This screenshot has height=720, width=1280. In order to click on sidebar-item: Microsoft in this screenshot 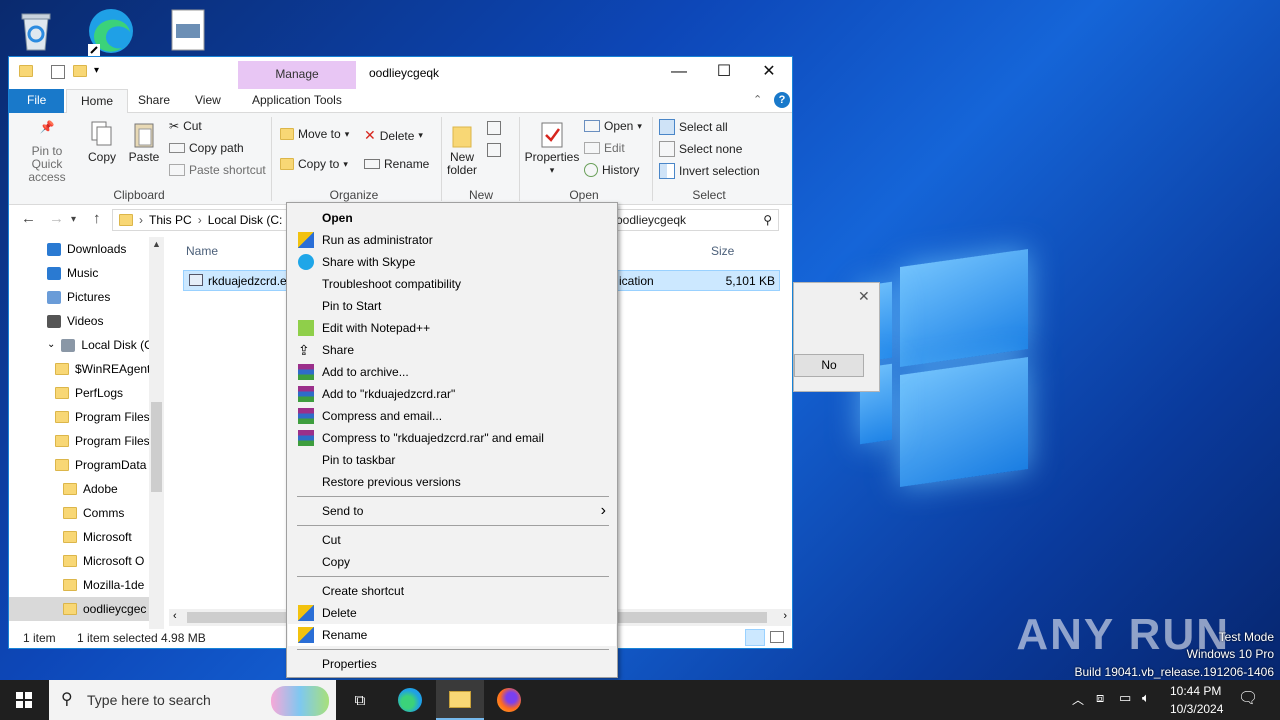, I will do `click(97, 537)`.